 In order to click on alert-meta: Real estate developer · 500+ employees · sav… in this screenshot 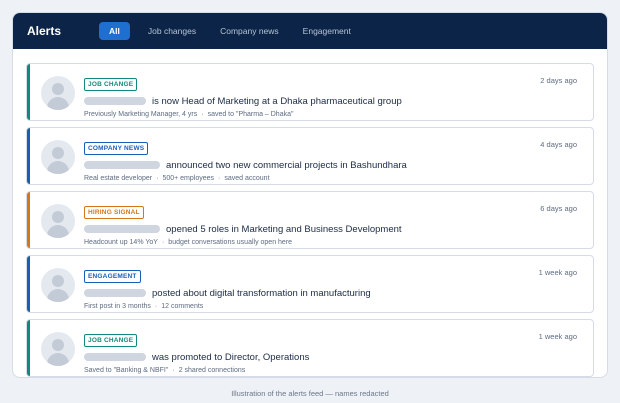, I will do `click(177, 178)`.